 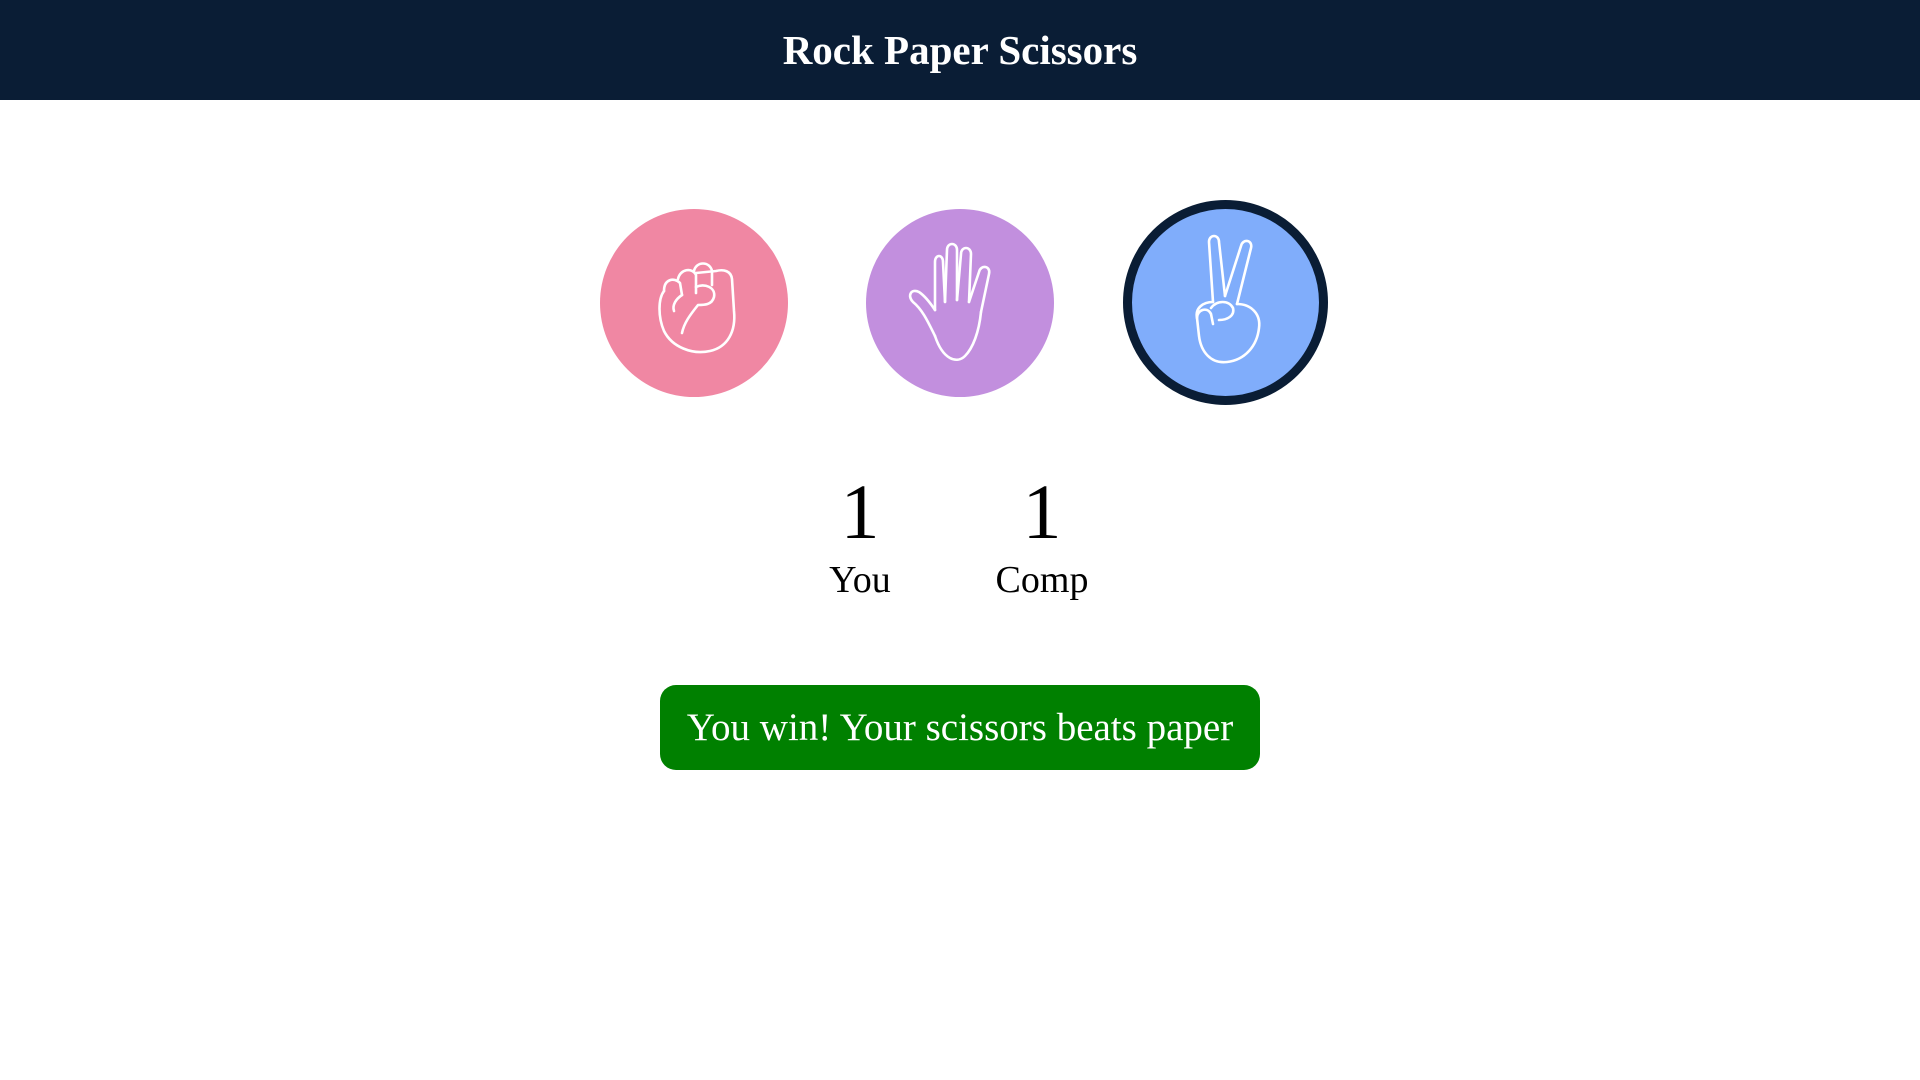 I want to click on computer-score-value: 1, so click(x=1042, y=511).